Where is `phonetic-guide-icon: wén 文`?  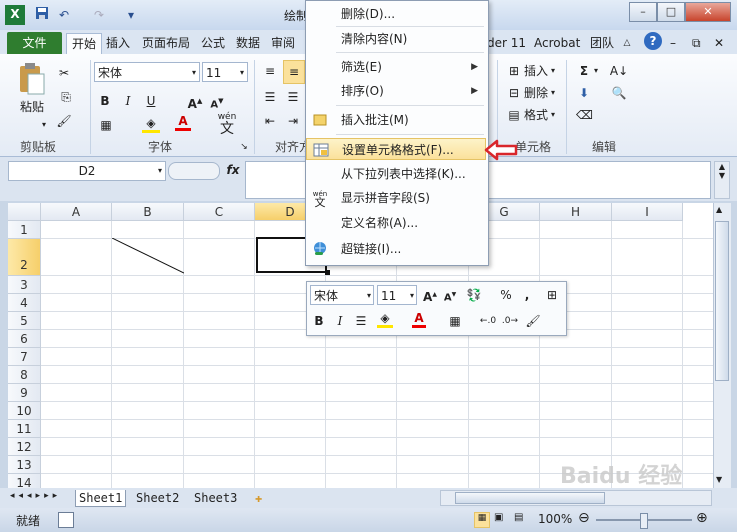 phonetic-guide-icon: wén 文 is located at coordinates (227, 125).